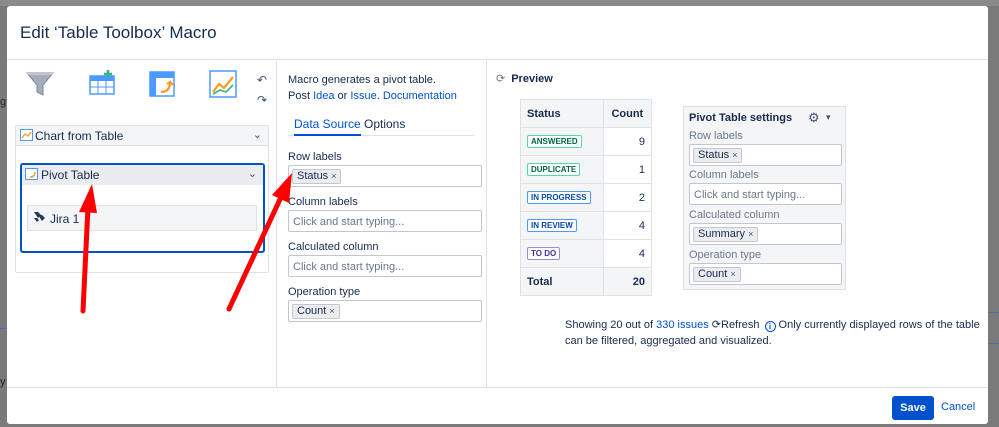 The image size is (999, 427). What do you see at coordinates (317, 176) in the screenshot?
I see `row-label-tag: Status ×` at bounding box center [317, 176].